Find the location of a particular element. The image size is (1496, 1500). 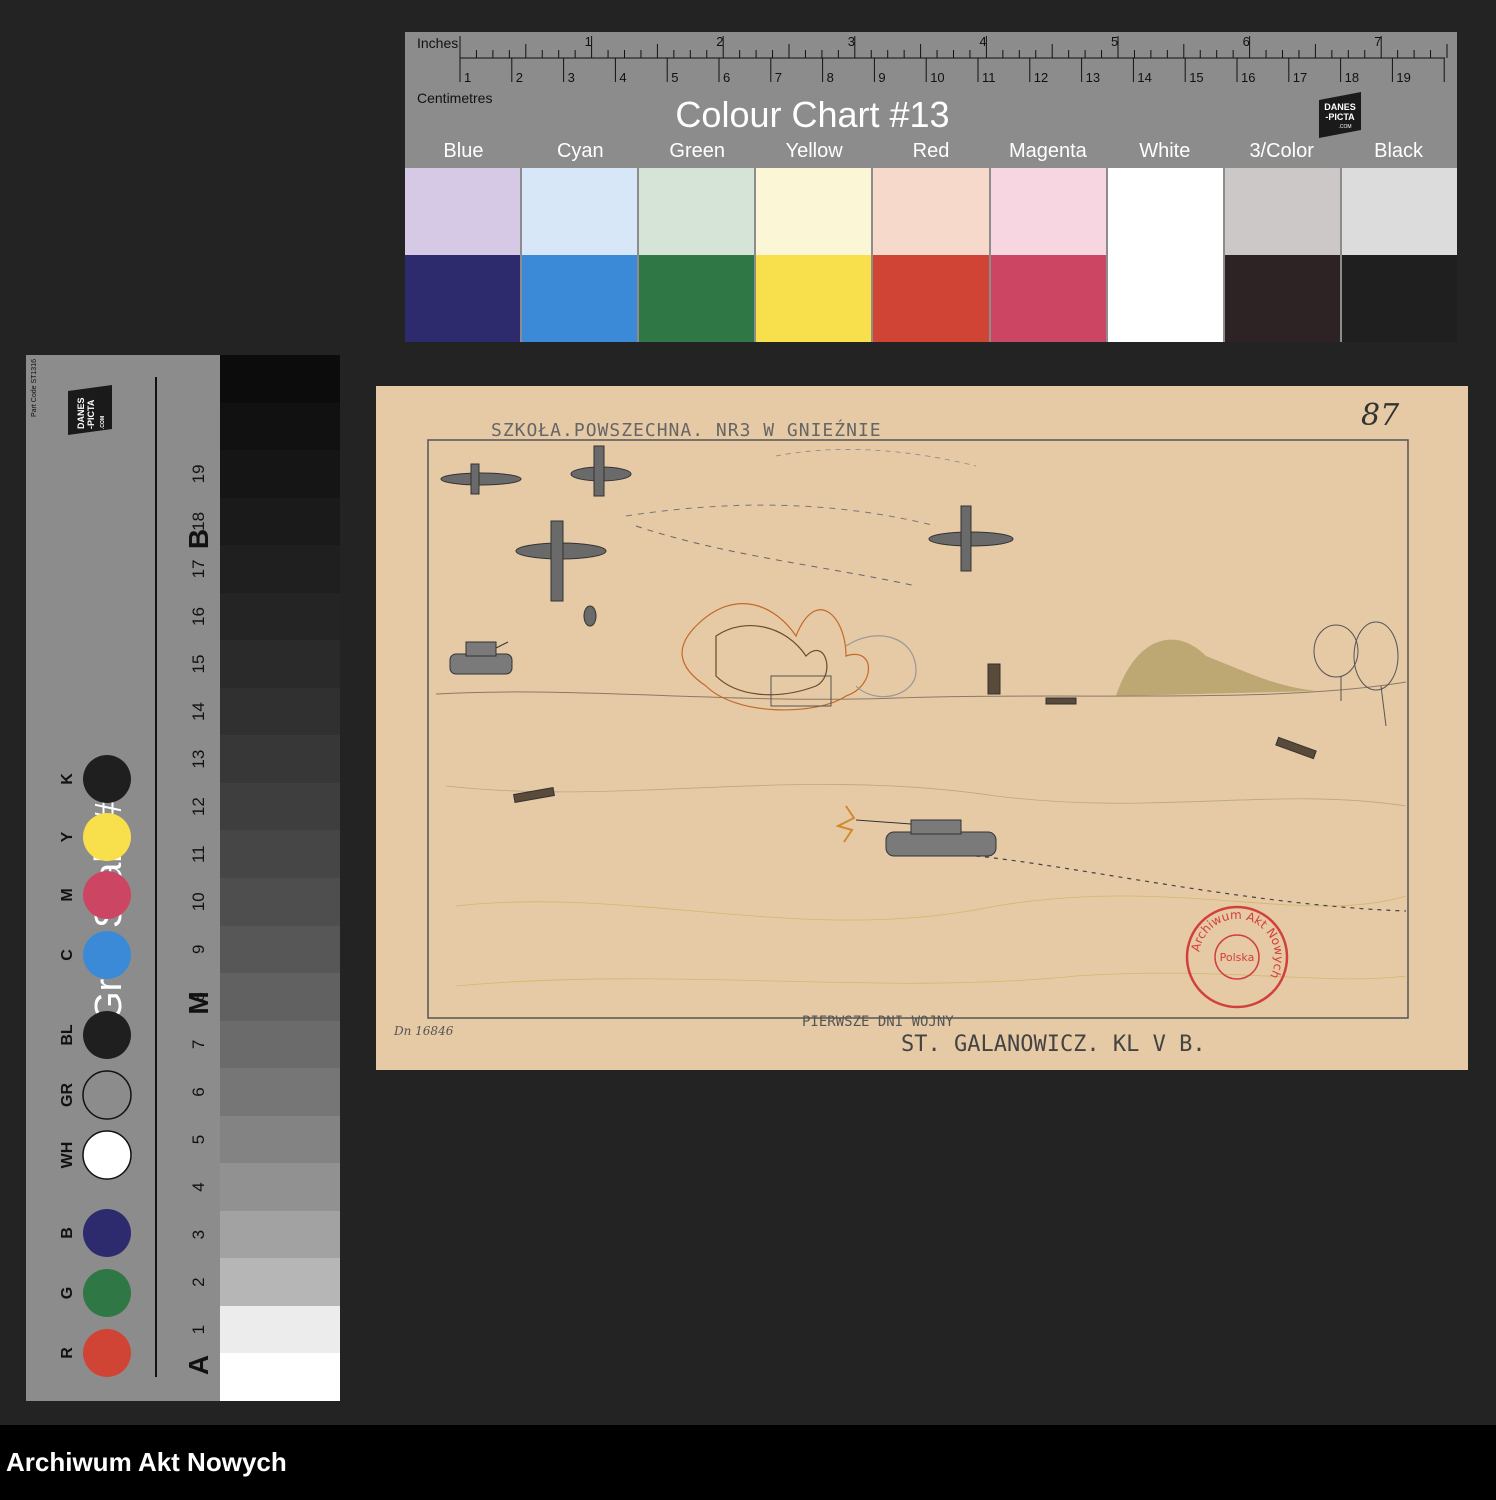

inventory-number: Dn 16846 is located at coordinates (424, 1031).